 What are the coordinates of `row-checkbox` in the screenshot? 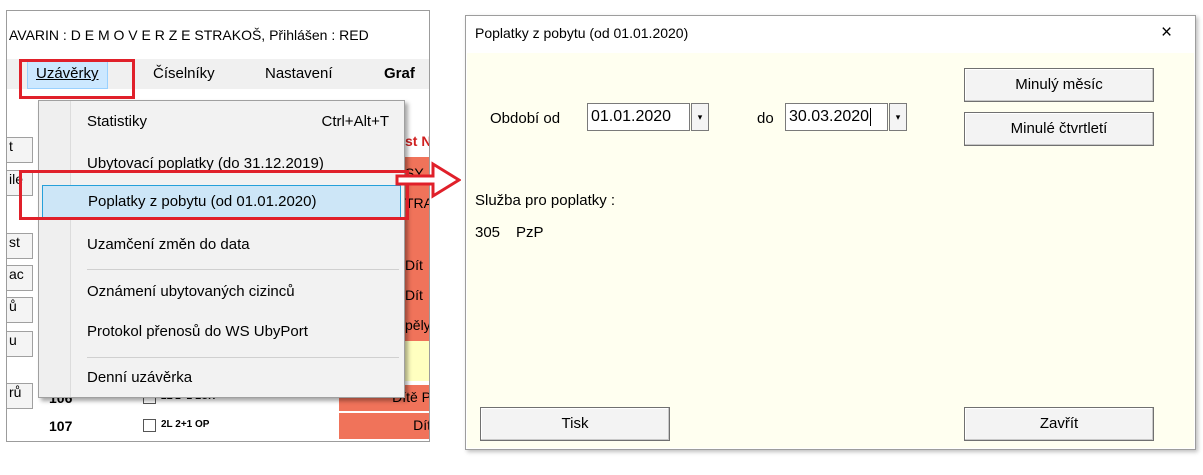 It's located at (149, 425).